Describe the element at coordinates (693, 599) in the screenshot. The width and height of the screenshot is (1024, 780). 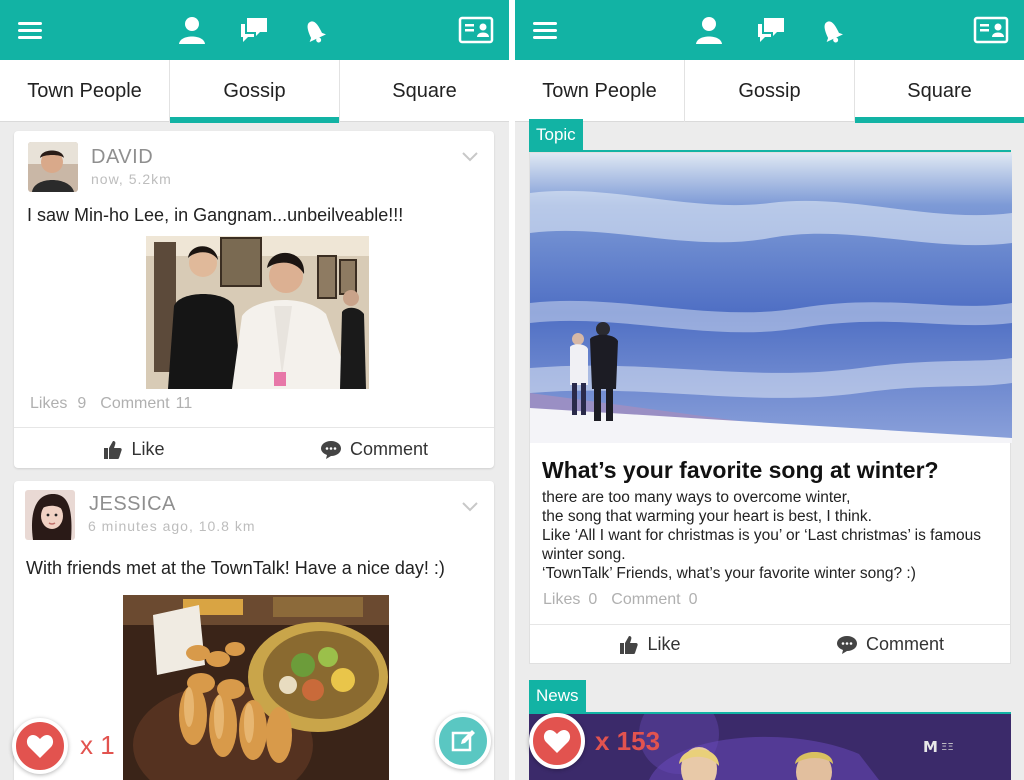
I see `comments-count: 0` at that location.